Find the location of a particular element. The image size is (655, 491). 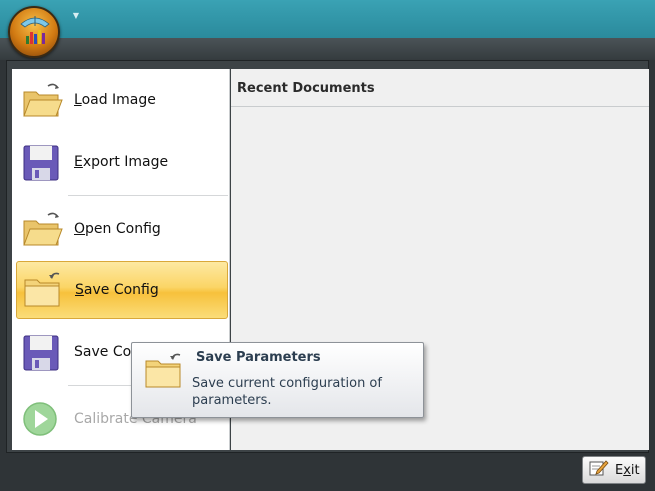

menu-separator is located at coordinates (148, 195).